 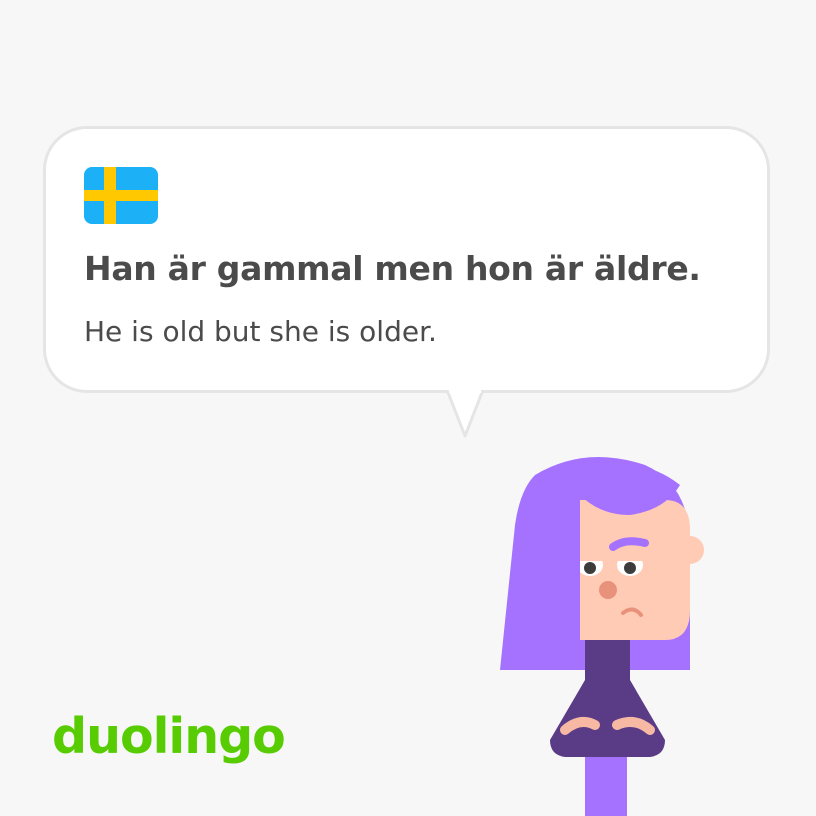 I want to click on sentence-text: Han är gammal men hon är äldre., so click(x=392, y=268).